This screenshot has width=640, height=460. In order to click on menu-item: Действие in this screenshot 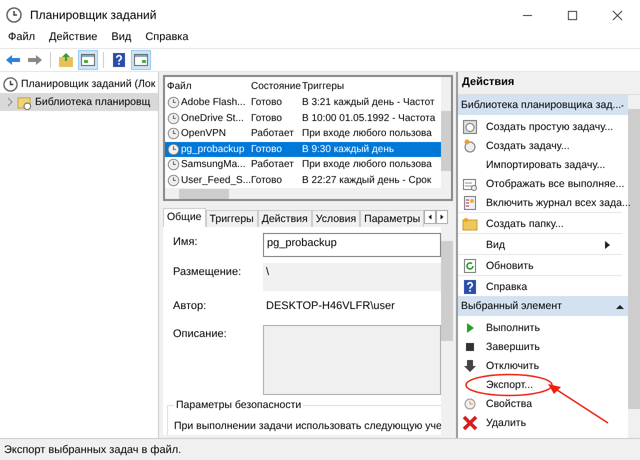, I will do `click(73, 37)`.